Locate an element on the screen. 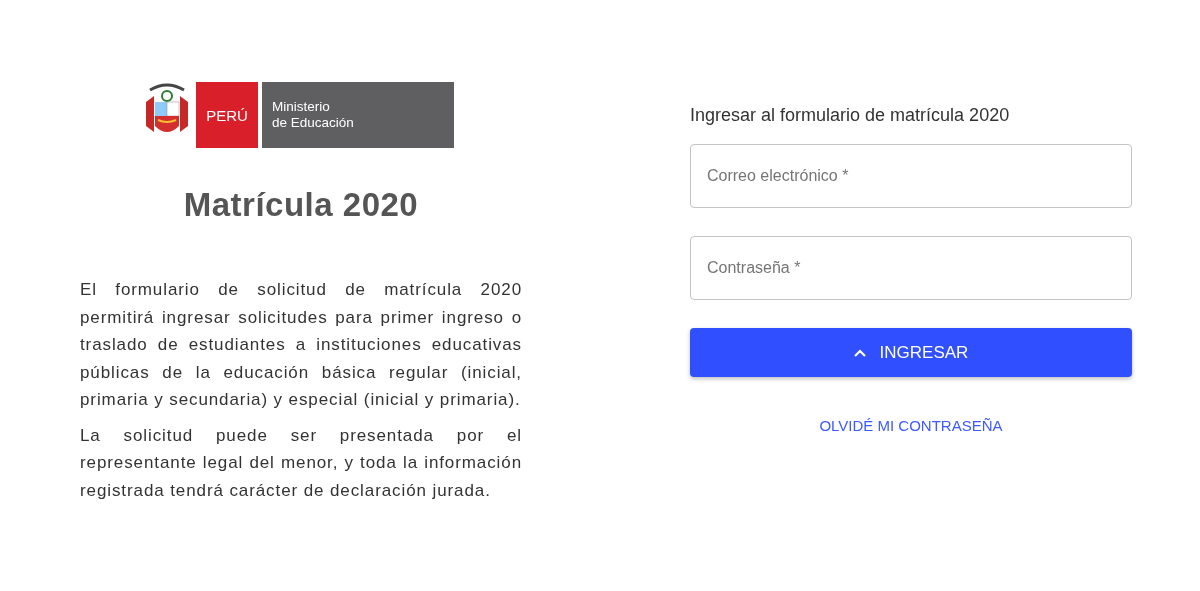 This screenshot has width=1200, height=591. description-paragraph: La solicitud puede ser presentada por el representante legal del menor, y toda la información registrada tendrá carácter de declaración jurada. is located at coordinates (301, 463).